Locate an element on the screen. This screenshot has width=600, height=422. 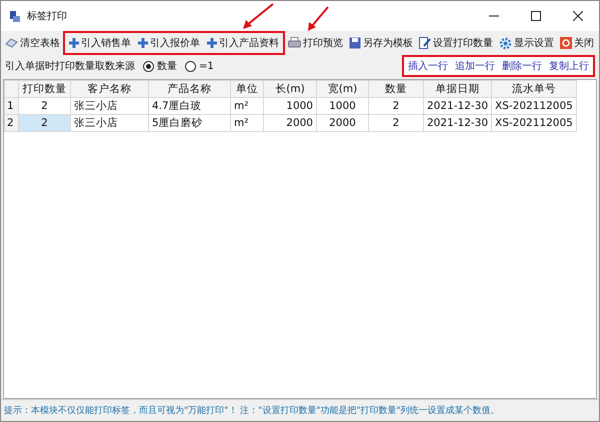
row-action-link: 插入一行 is located at coordinates (428, 66).